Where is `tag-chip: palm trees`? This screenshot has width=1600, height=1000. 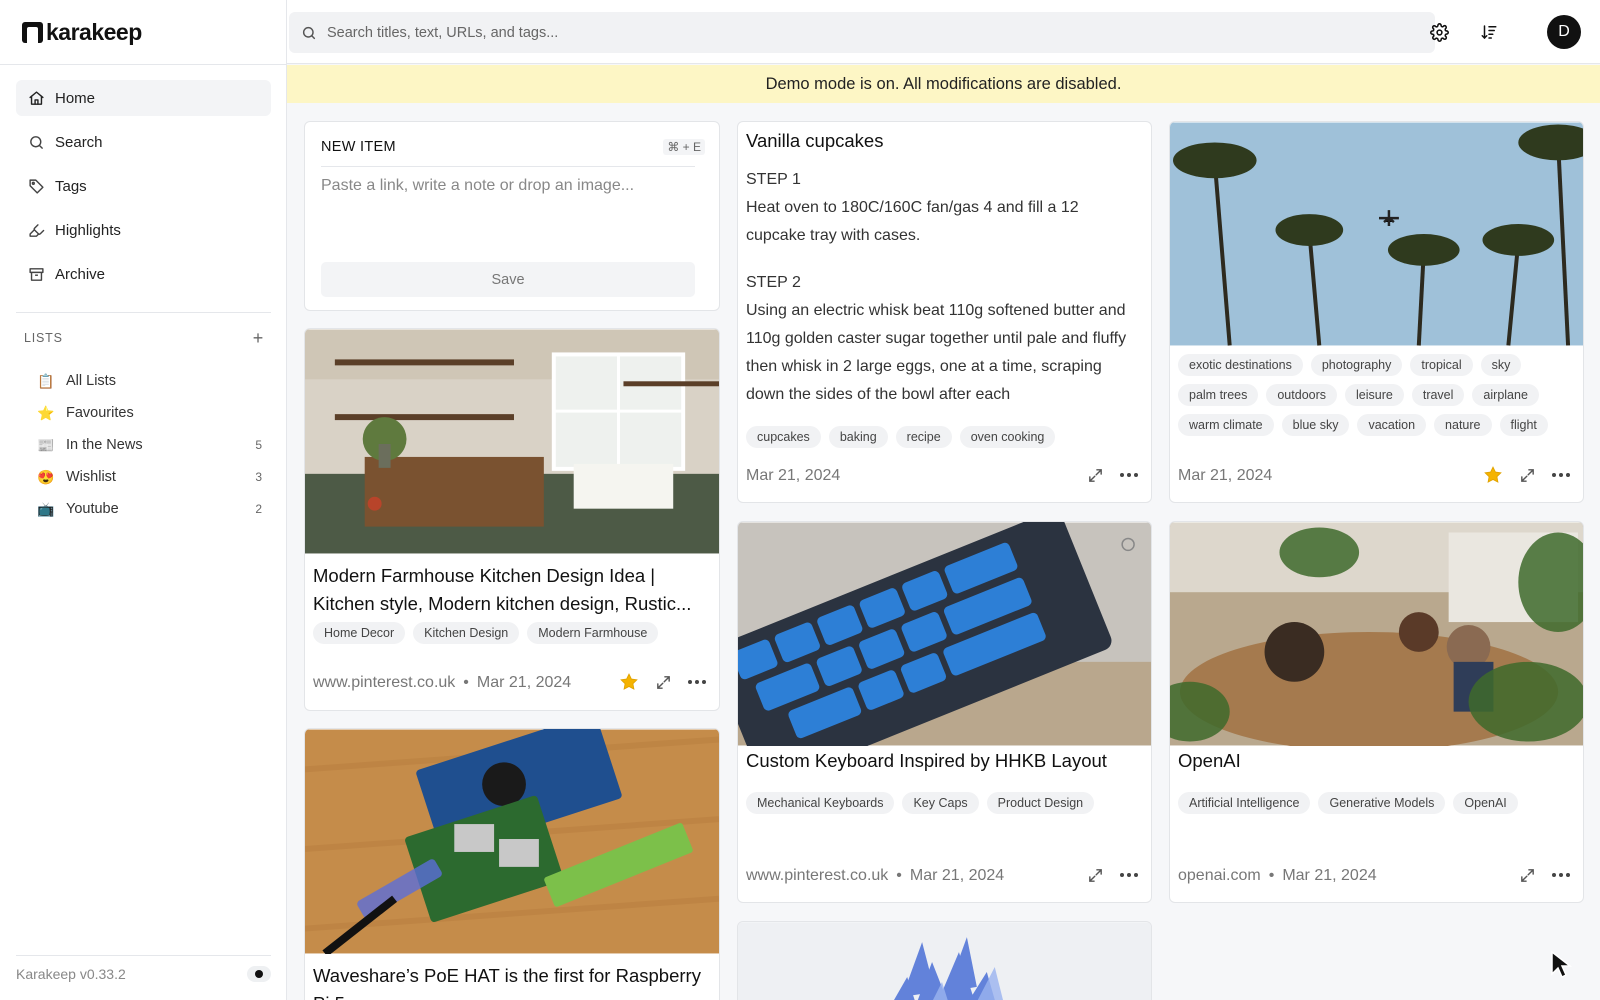
tag-chip: palm trees is located at coordinates (1218, 395).